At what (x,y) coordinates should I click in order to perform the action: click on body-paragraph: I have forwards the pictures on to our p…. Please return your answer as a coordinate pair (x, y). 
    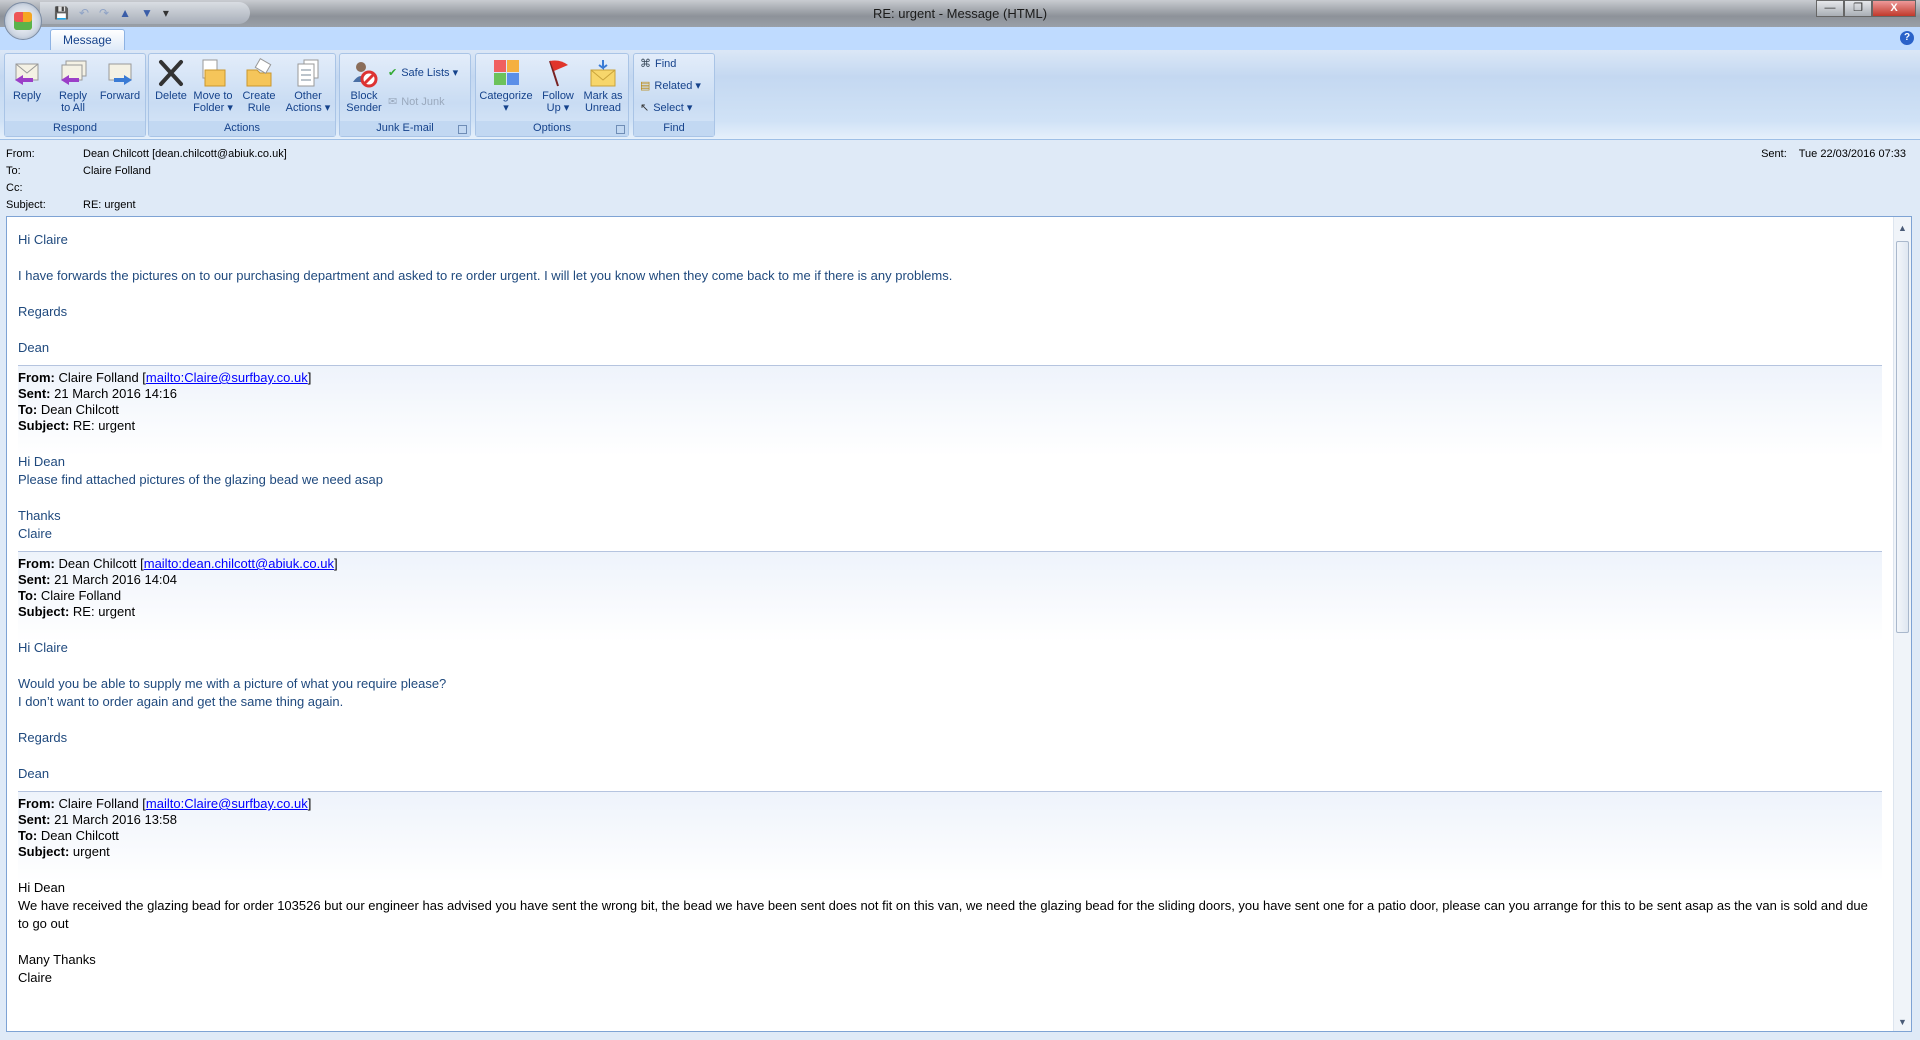
    Looking at the image, I should click on (485, 275).